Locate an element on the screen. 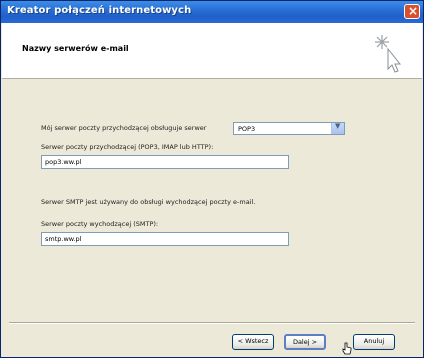 This screenshot has width=424, height=358. incoming-server-value: pop3.ww.pl is located at coordinates (63, 162).